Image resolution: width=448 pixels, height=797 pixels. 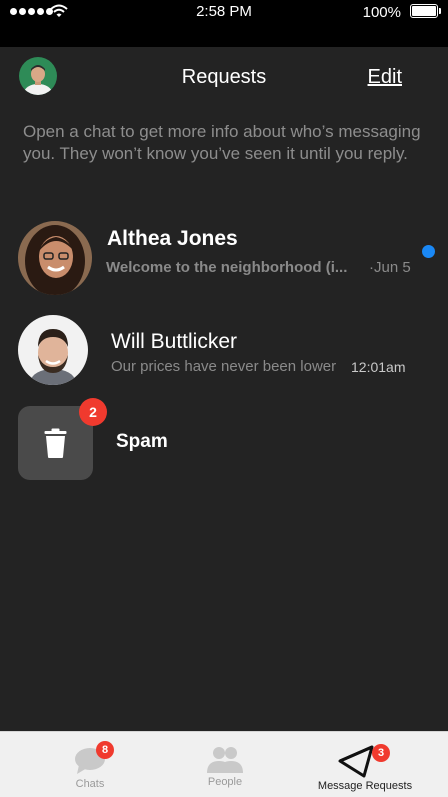 What do you see at coordinates (365, 786) in the screenshot?
I see `tab-label: Message Requests` at bounding box center [365, 786].